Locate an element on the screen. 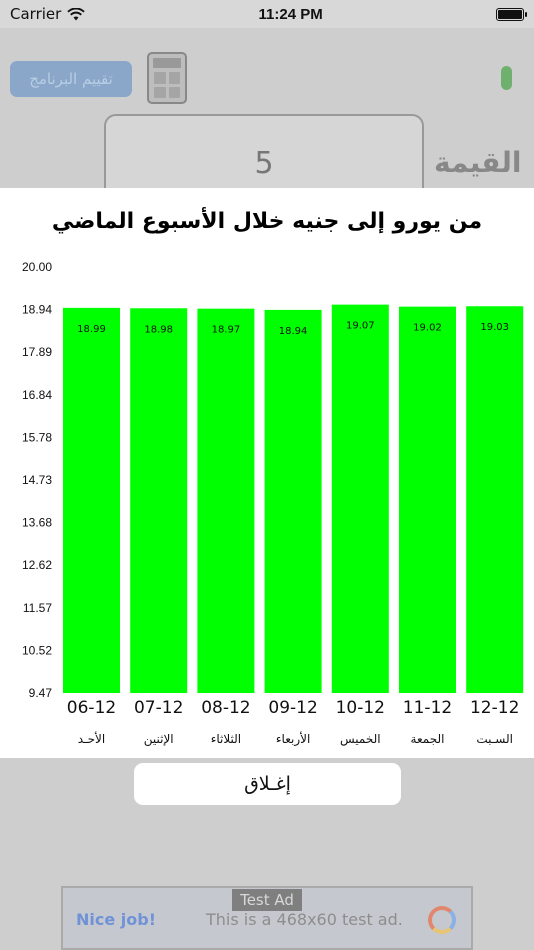 The image size is (534, 950). day-name-label: الإثنين is located at coordinates (159, 739).